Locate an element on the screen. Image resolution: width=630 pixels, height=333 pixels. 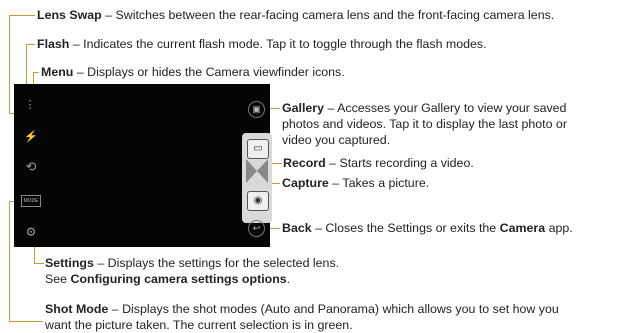
lens-swap-term: Lens Swap is located at coordinates (69, 15).